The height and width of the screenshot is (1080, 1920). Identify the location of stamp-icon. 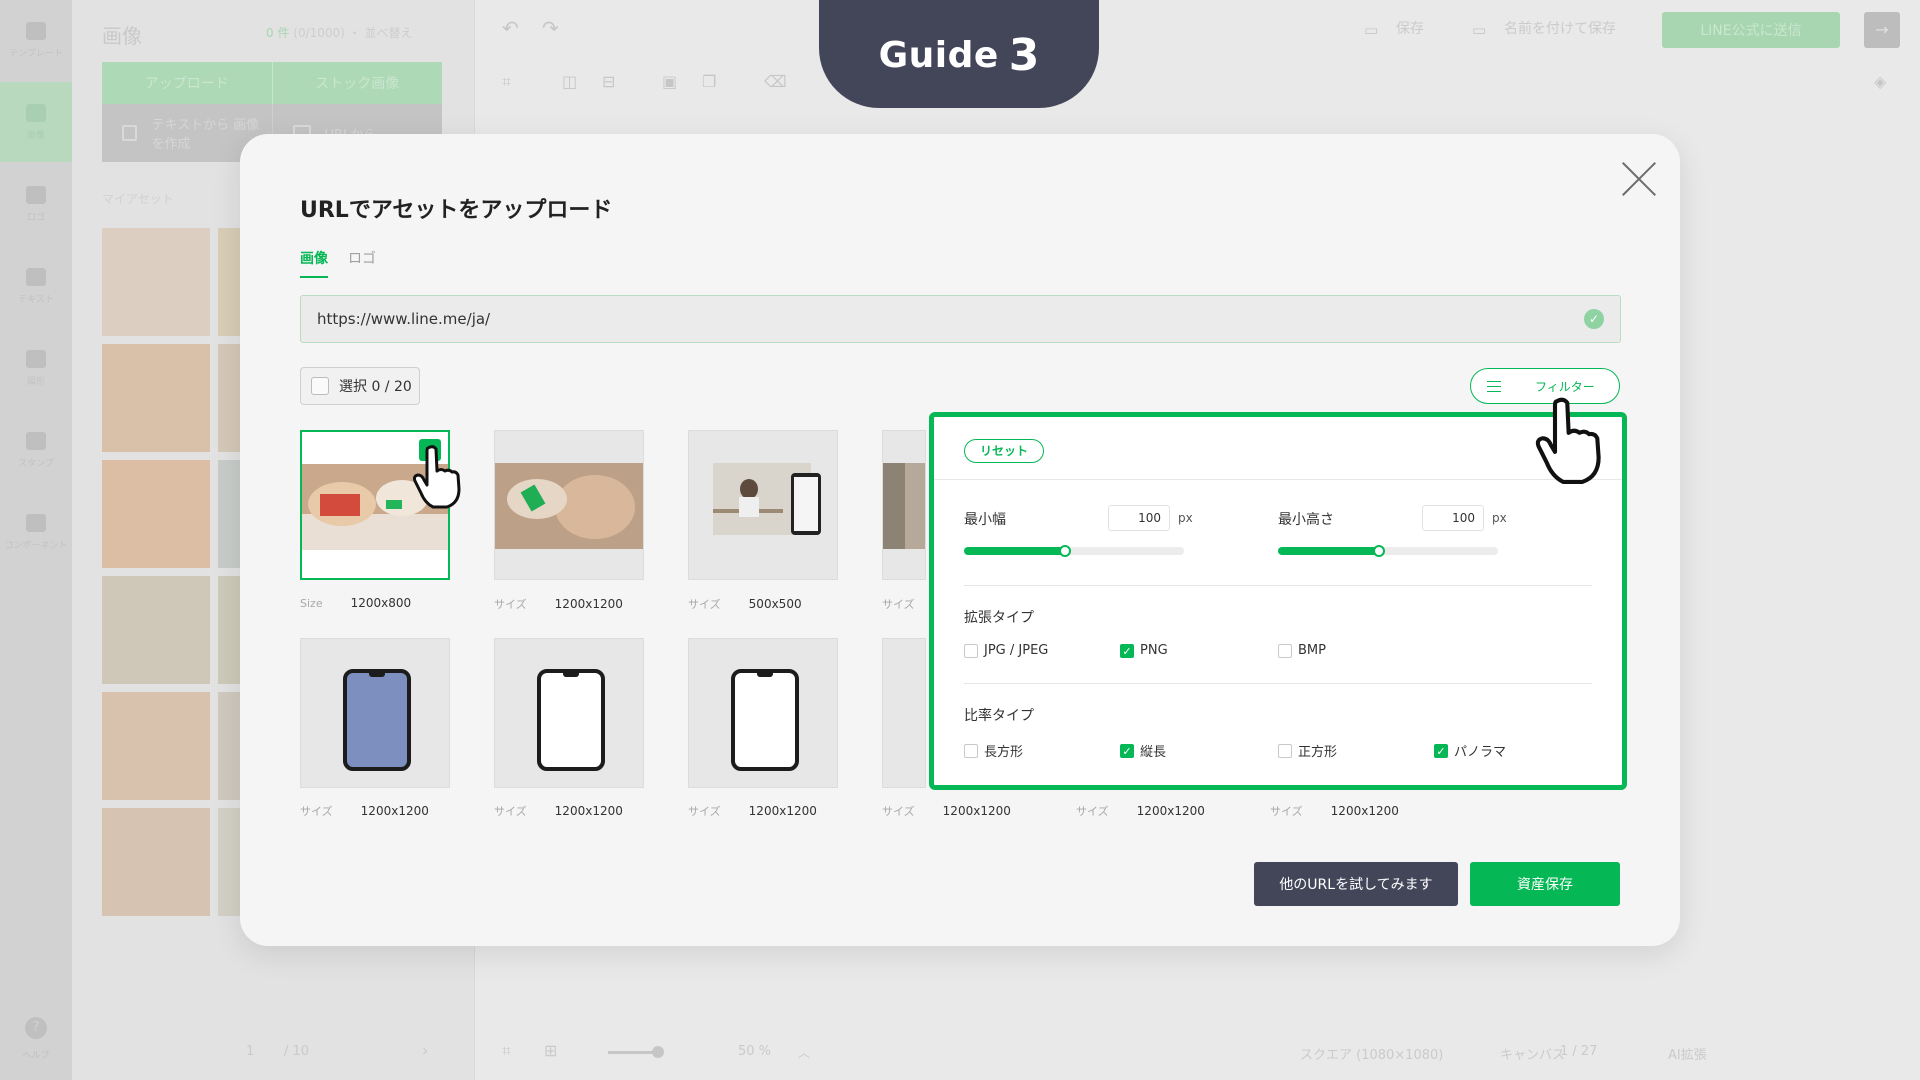
(36, 440).